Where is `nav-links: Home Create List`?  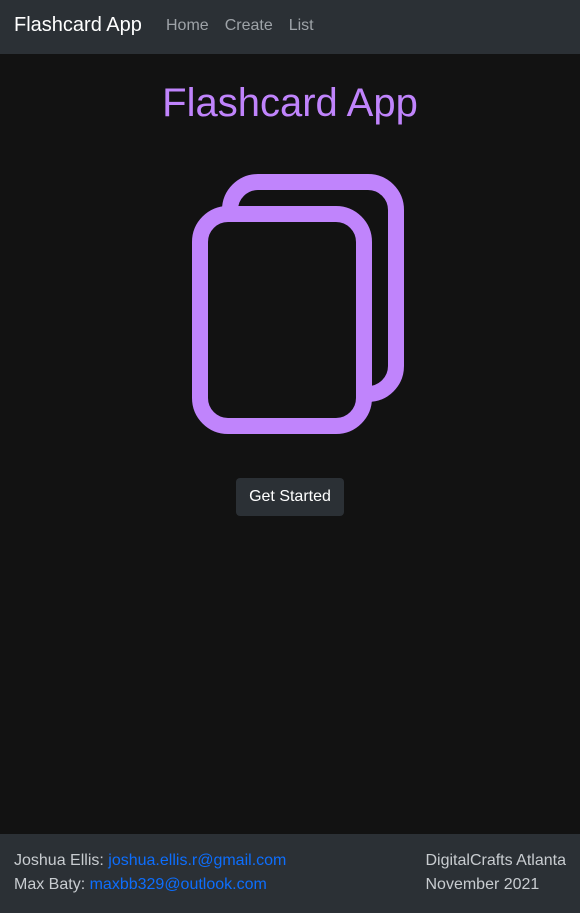
nav-links: Home Create List is located at coordinates (240, 26).